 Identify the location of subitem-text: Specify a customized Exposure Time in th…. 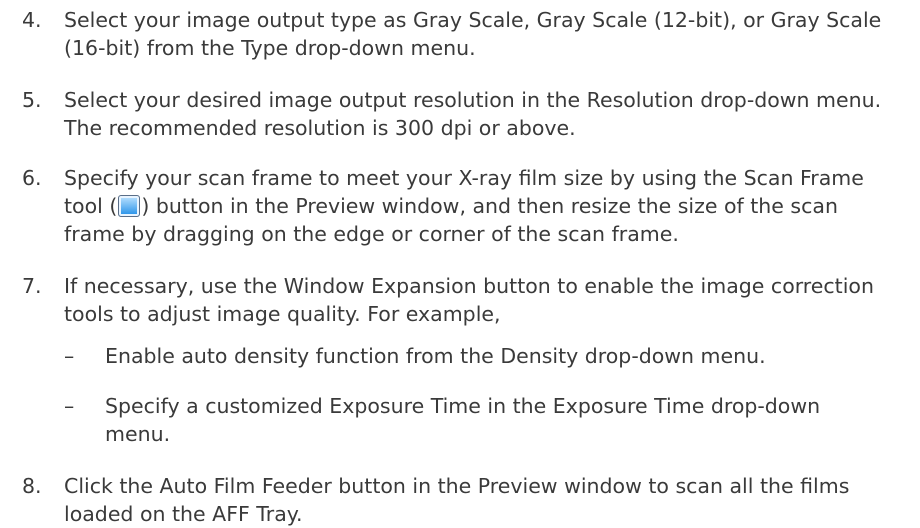
(463, 420).